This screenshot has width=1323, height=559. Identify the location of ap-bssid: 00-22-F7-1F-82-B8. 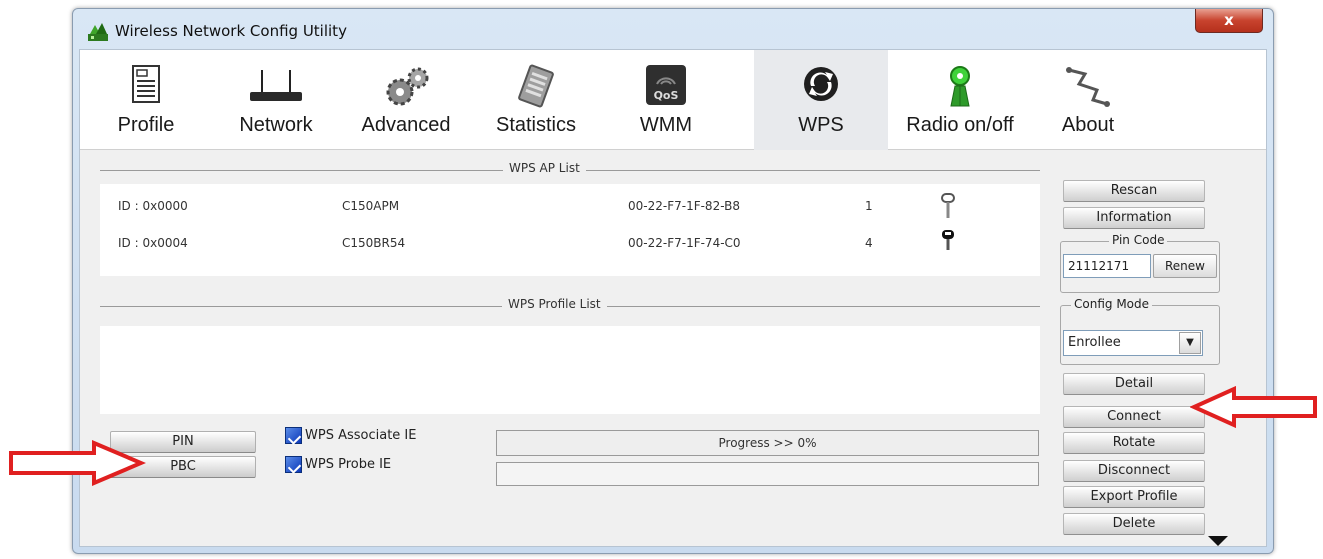
(684, 206).